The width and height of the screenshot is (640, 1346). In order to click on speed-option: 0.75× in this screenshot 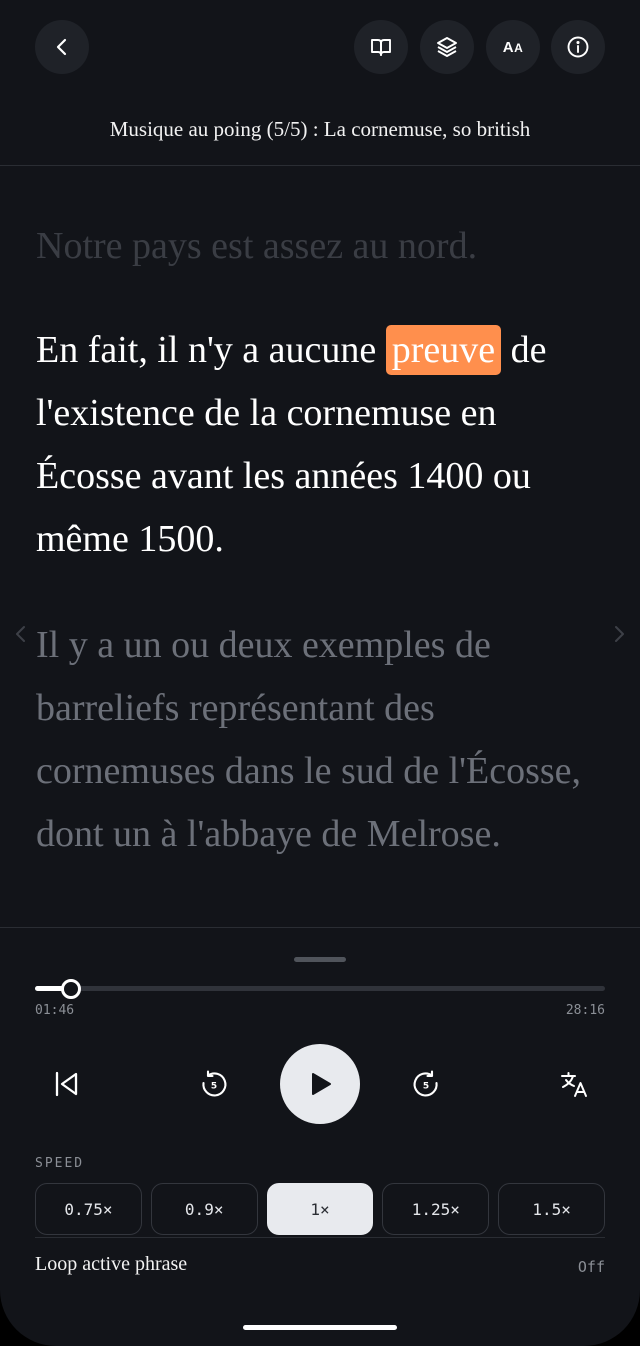, I will do `click(88, 1209)`.